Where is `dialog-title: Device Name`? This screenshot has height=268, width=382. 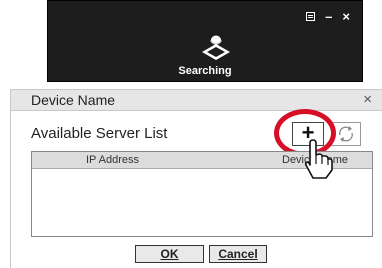 dialog-title: Device Name is located at coordinates (73, 100).